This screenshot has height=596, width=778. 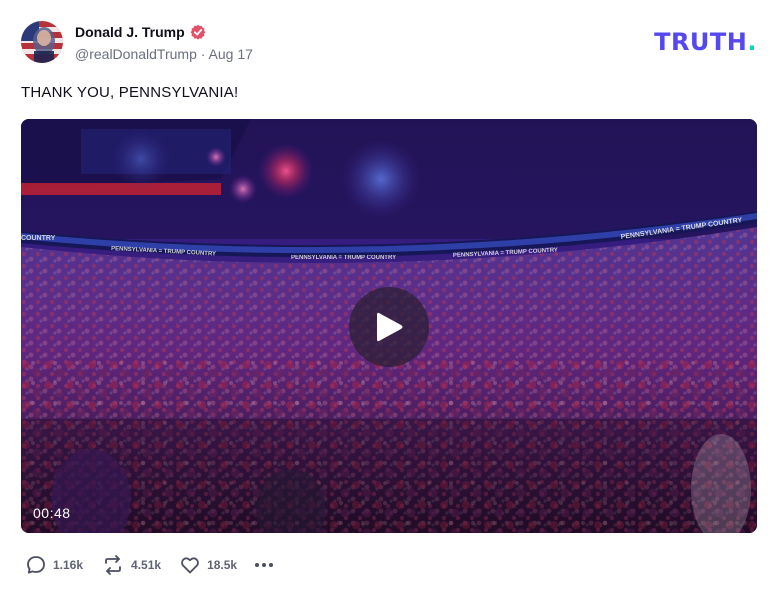 I want to click on reply-button: 1.16k, so click(x=54, y=565).